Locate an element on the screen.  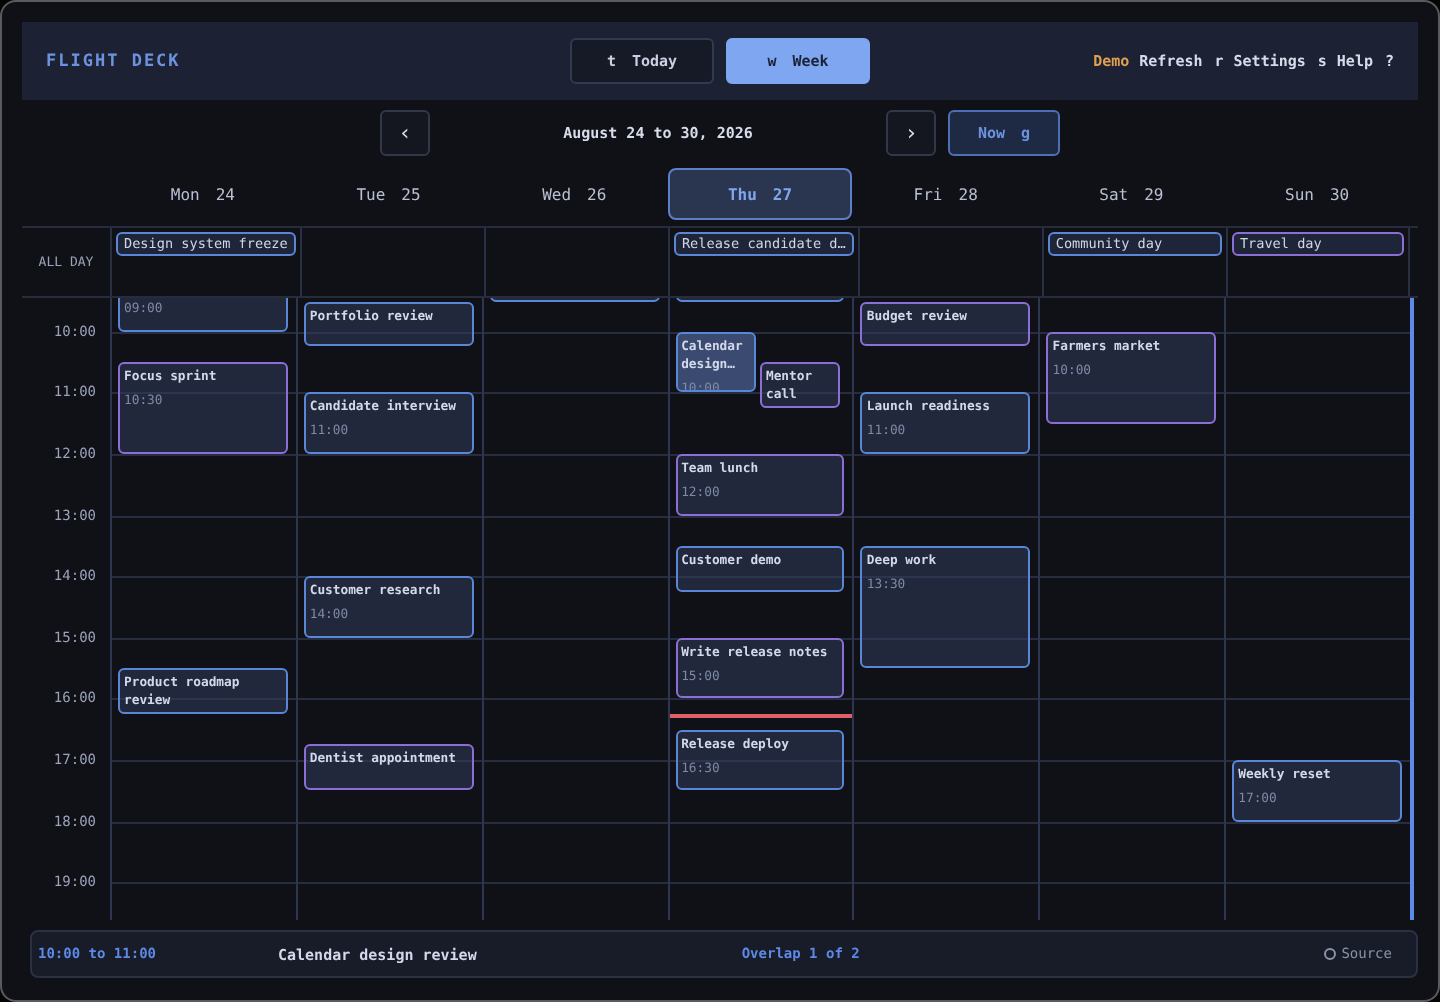
scrollbar is located at coordinates (1411, 609).